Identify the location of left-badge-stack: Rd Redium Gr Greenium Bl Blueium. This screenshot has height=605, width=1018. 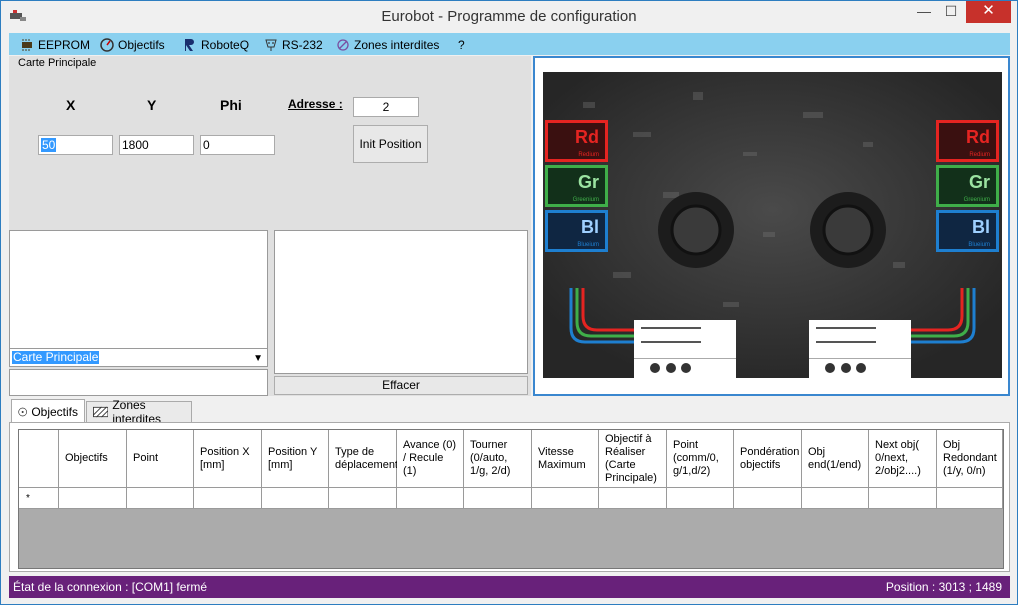
(576, 186).